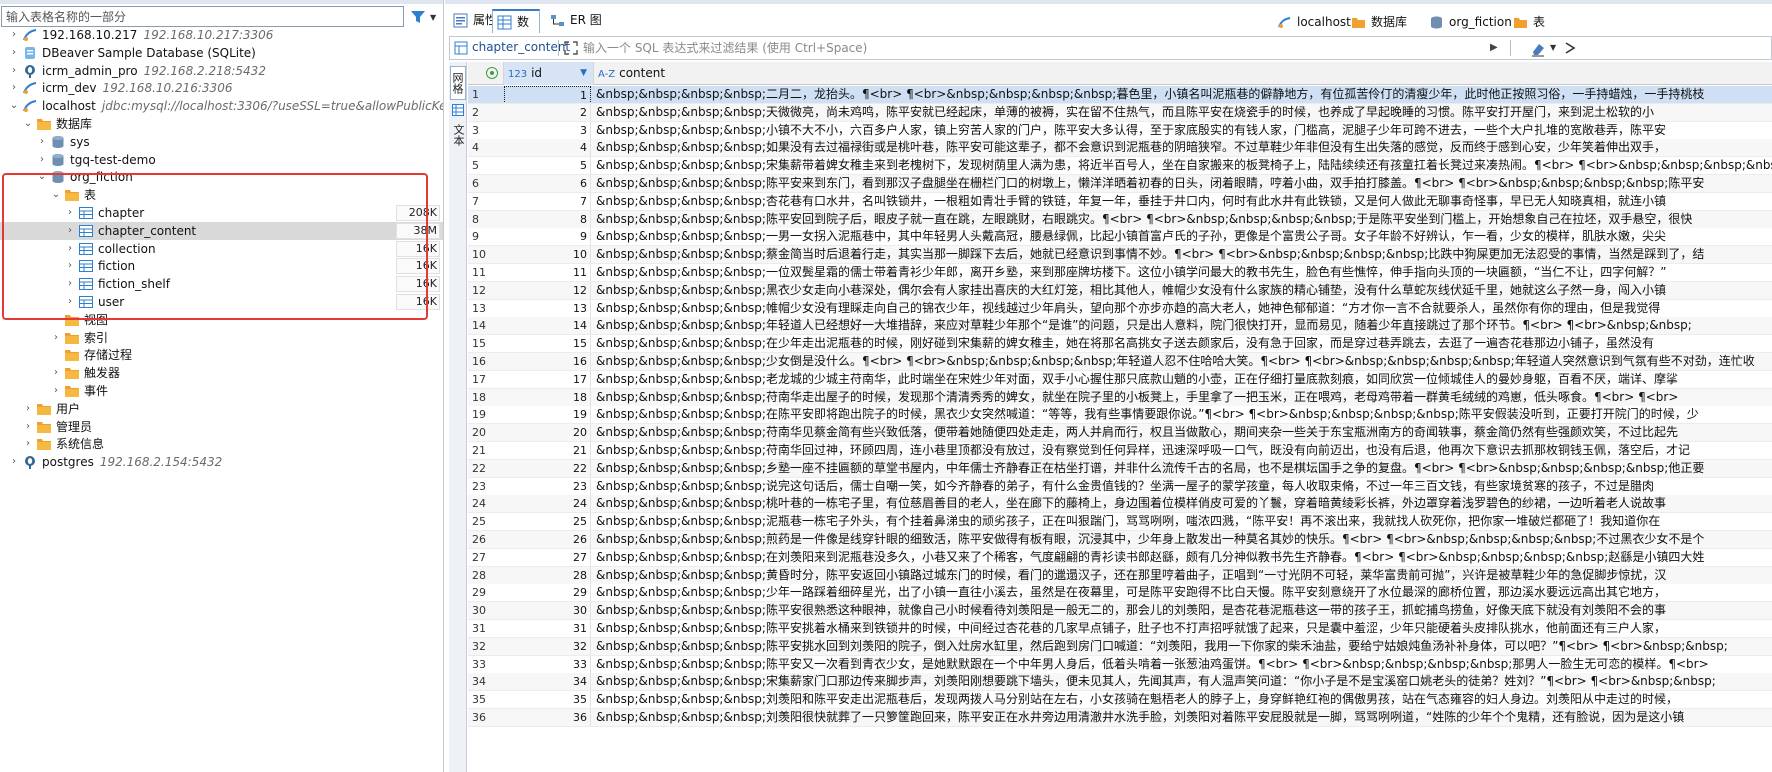 The height and width of the screenshot is (772, 1772). Describe the element at coordinates (485, 557) in the screenshot. I see `row-number: 27` at that location.